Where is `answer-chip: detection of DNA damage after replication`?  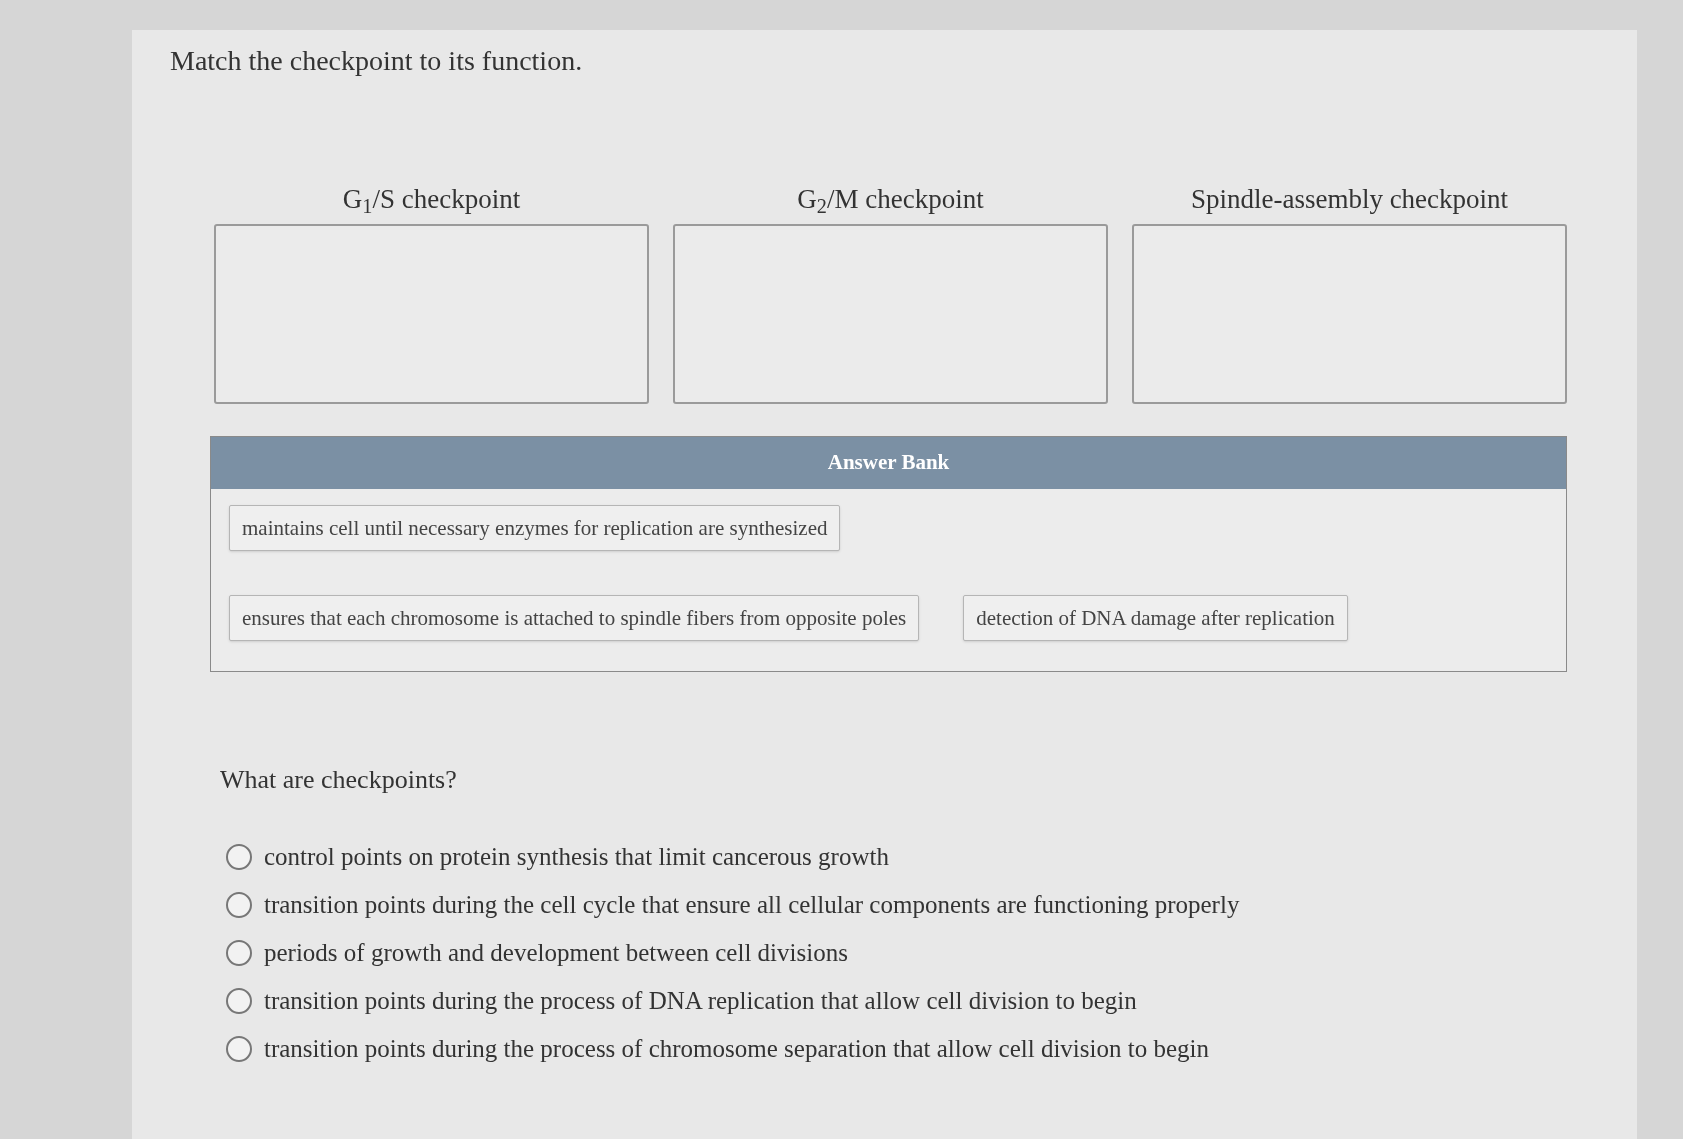
answer-chip: detection of DNA damage after replication is located at coordinates (1155, 618).